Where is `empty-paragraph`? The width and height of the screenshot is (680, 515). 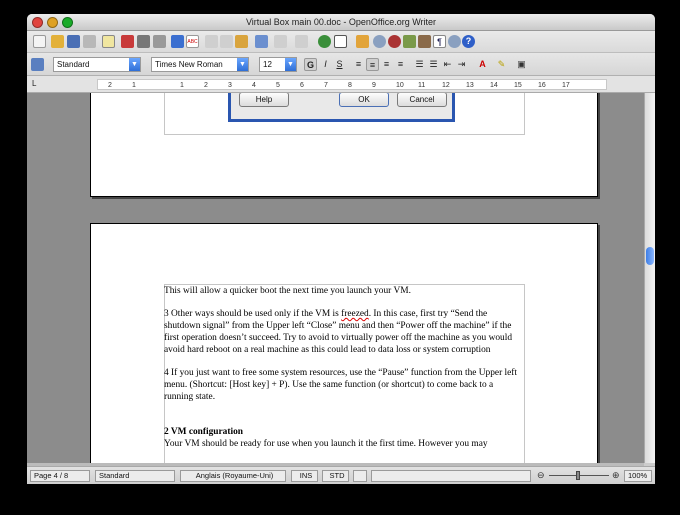 empty-paragraph is located at coordinates (344, 420).